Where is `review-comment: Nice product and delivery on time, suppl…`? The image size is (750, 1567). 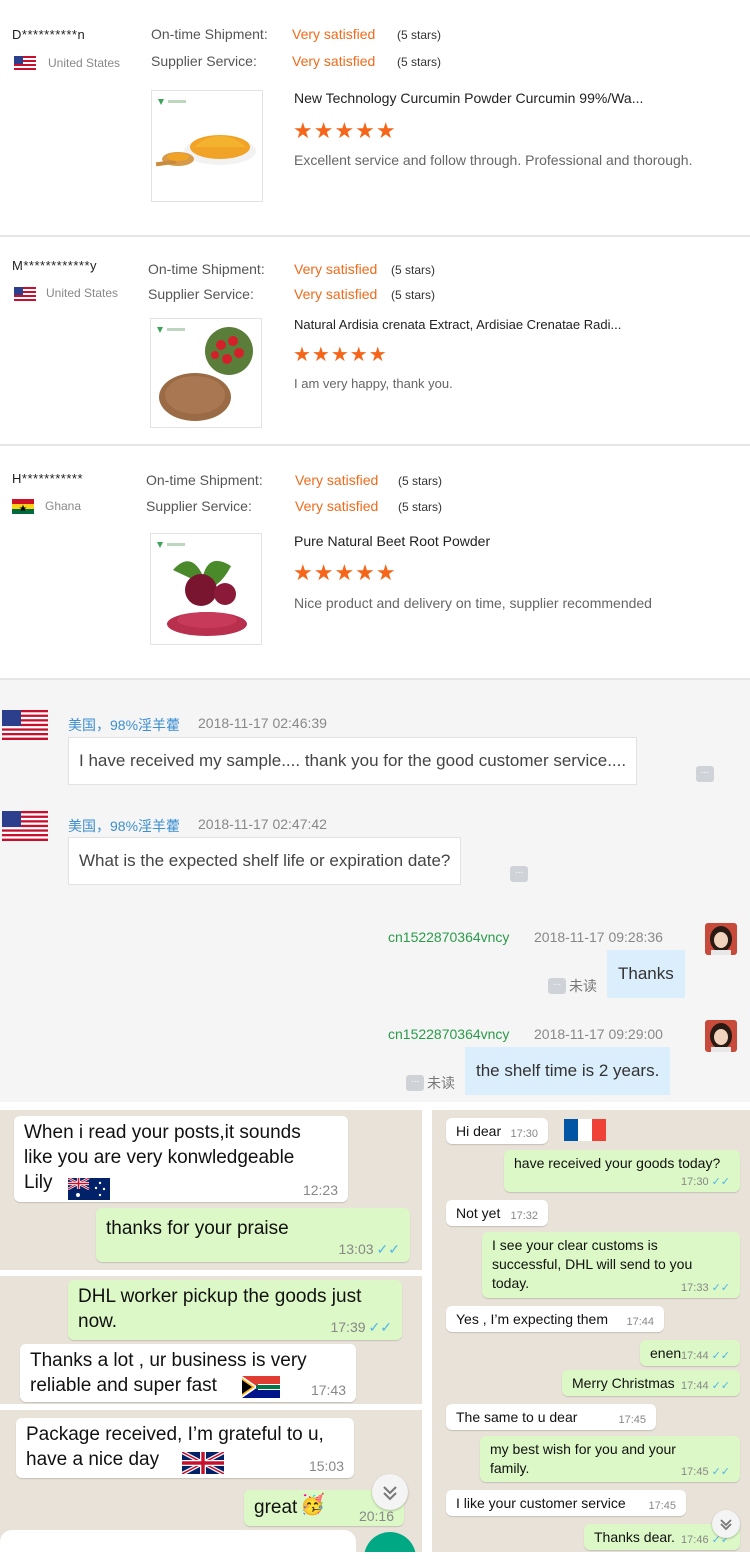 review-comment: Nice product and delivery on time, suppl… is located at coordinates (473, 603).